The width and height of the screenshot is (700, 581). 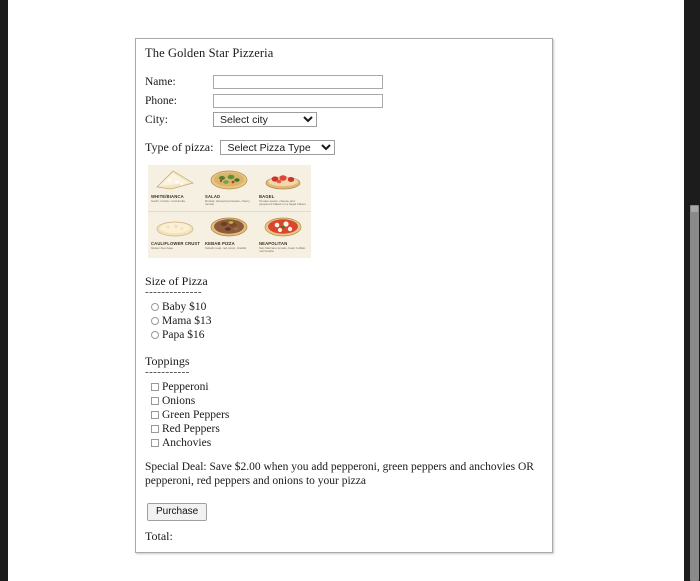 I want to click on toppings-section-rule: -----------, so click(x=167, y=372).